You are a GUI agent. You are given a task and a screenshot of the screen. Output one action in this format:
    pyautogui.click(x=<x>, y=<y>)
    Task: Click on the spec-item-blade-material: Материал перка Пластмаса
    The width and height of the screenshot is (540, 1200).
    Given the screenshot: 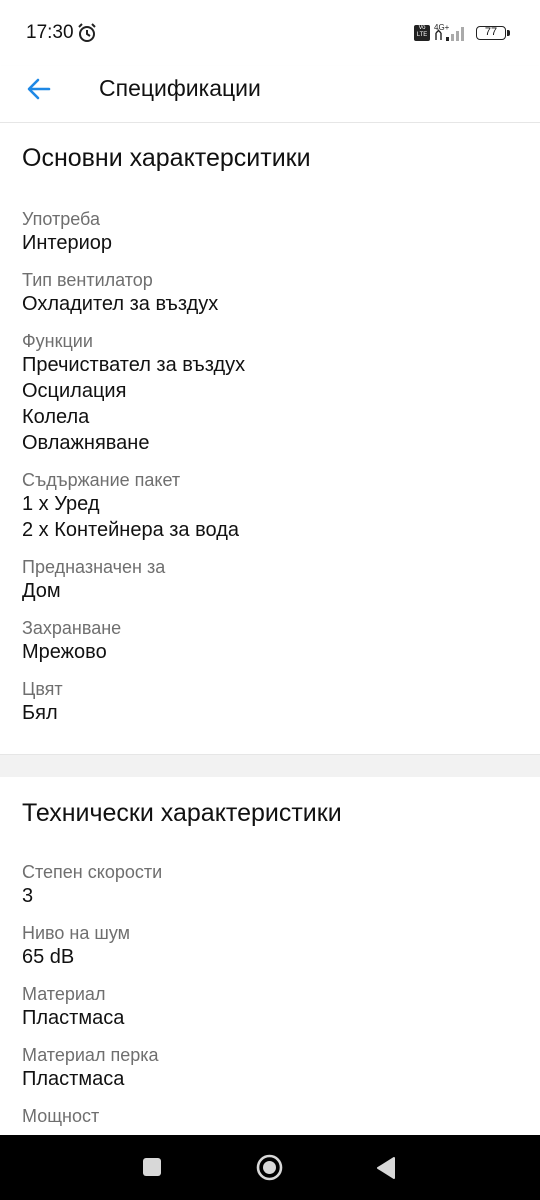 What is the action you would take?
    pyautogui.click(x=272, y=1068)
    